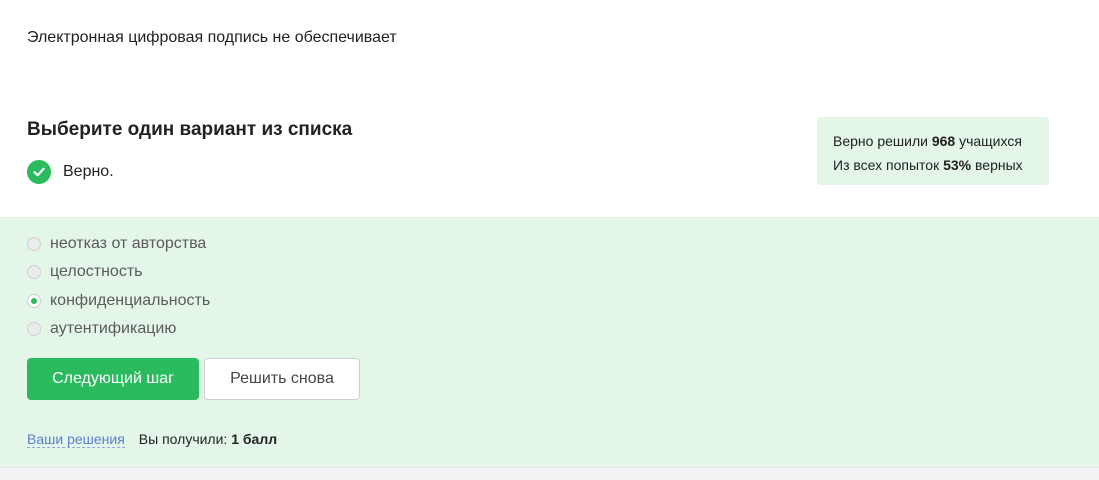  Describe the element at coordinates (997, 165) in the screenshot. I see `stats-percent-suffix: верных` at that location.